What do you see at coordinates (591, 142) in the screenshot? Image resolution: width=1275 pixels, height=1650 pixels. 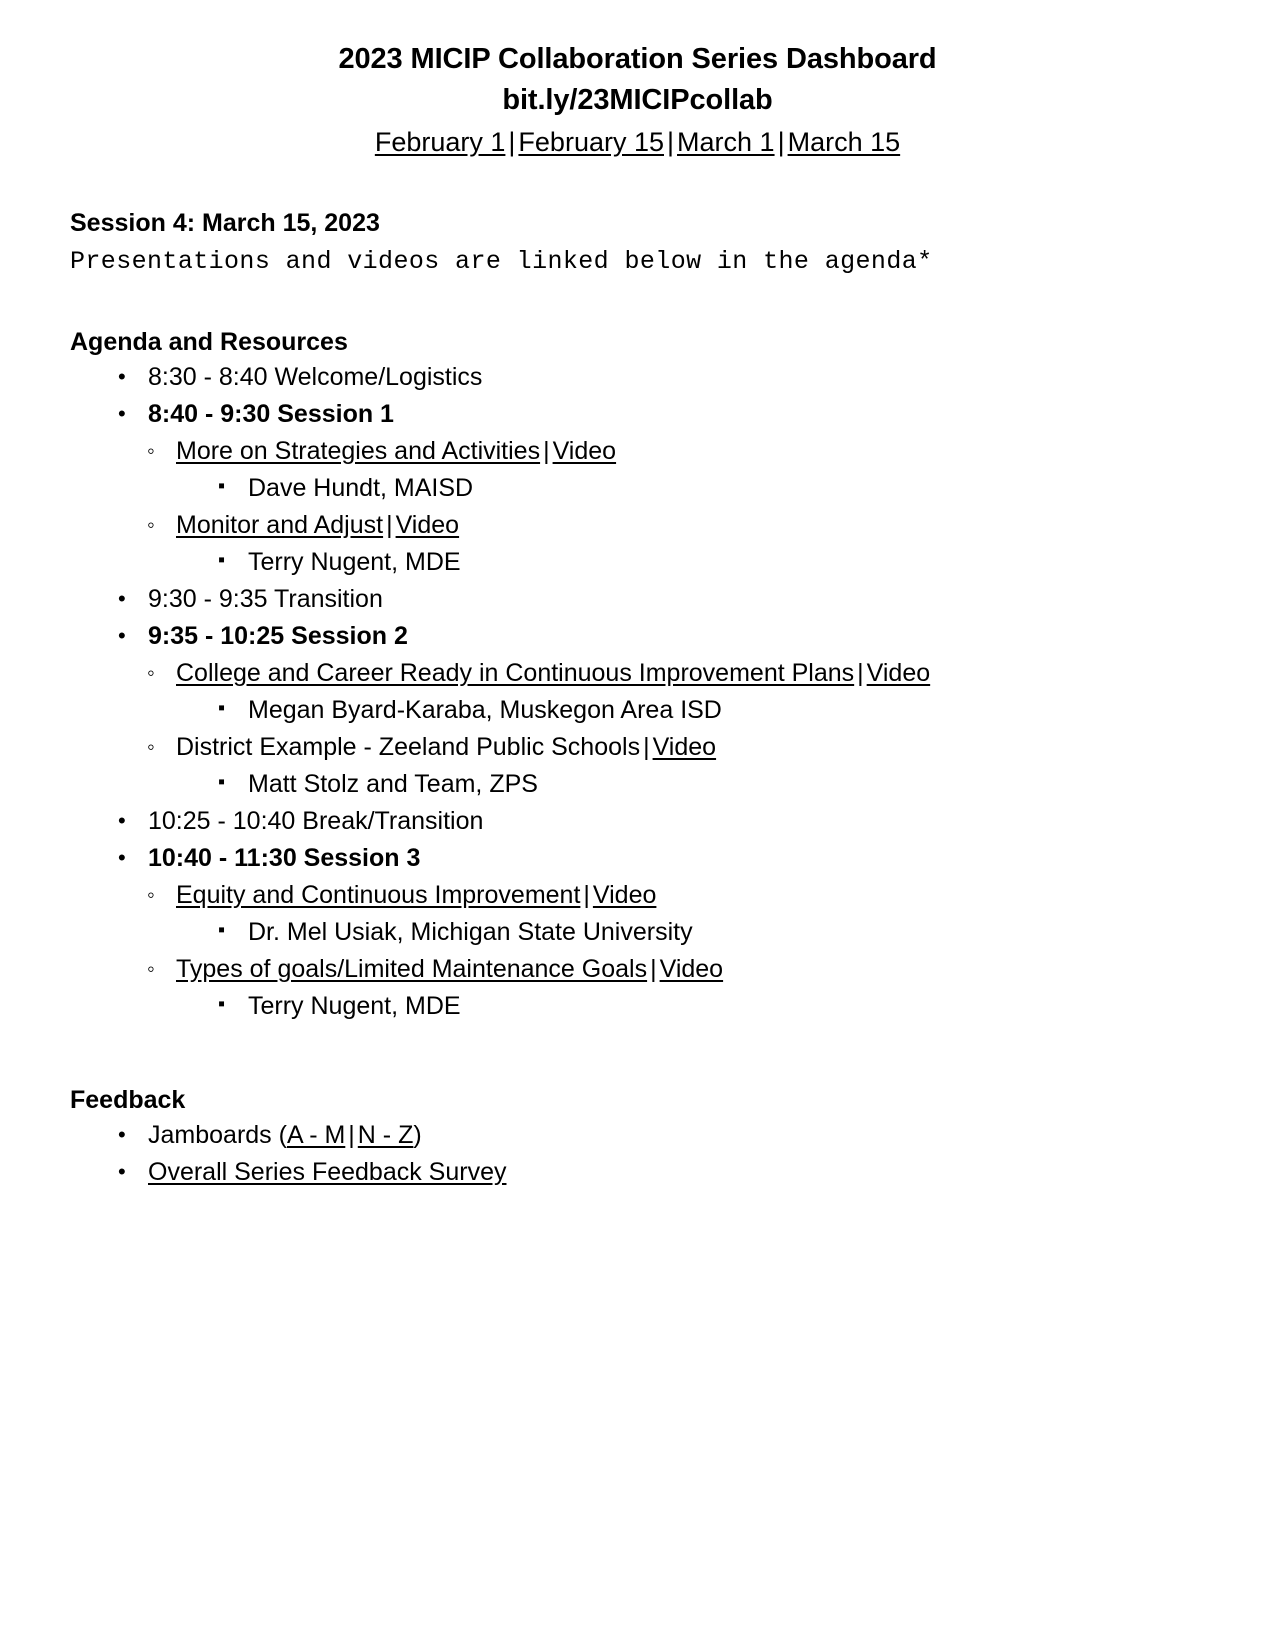 I see `date-link-2: February 15` at bounding box center [591, 142].